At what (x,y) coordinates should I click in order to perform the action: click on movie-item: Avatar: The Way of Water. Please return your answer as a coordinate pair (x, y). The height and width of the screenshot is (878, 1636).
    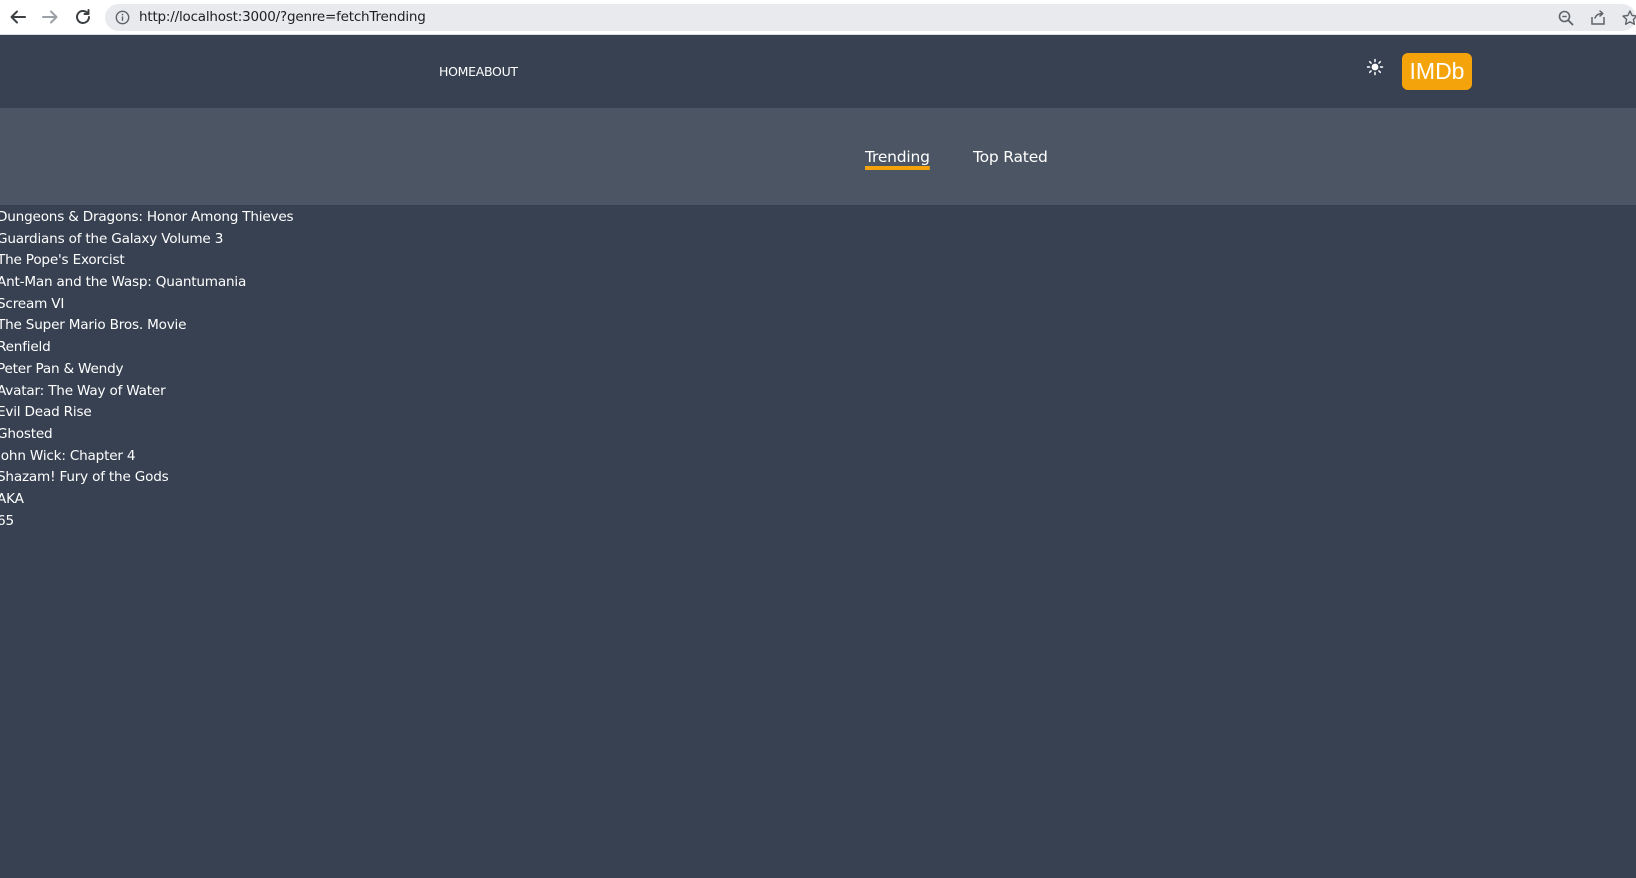
    Looking at the image, I should click on (146, 392).